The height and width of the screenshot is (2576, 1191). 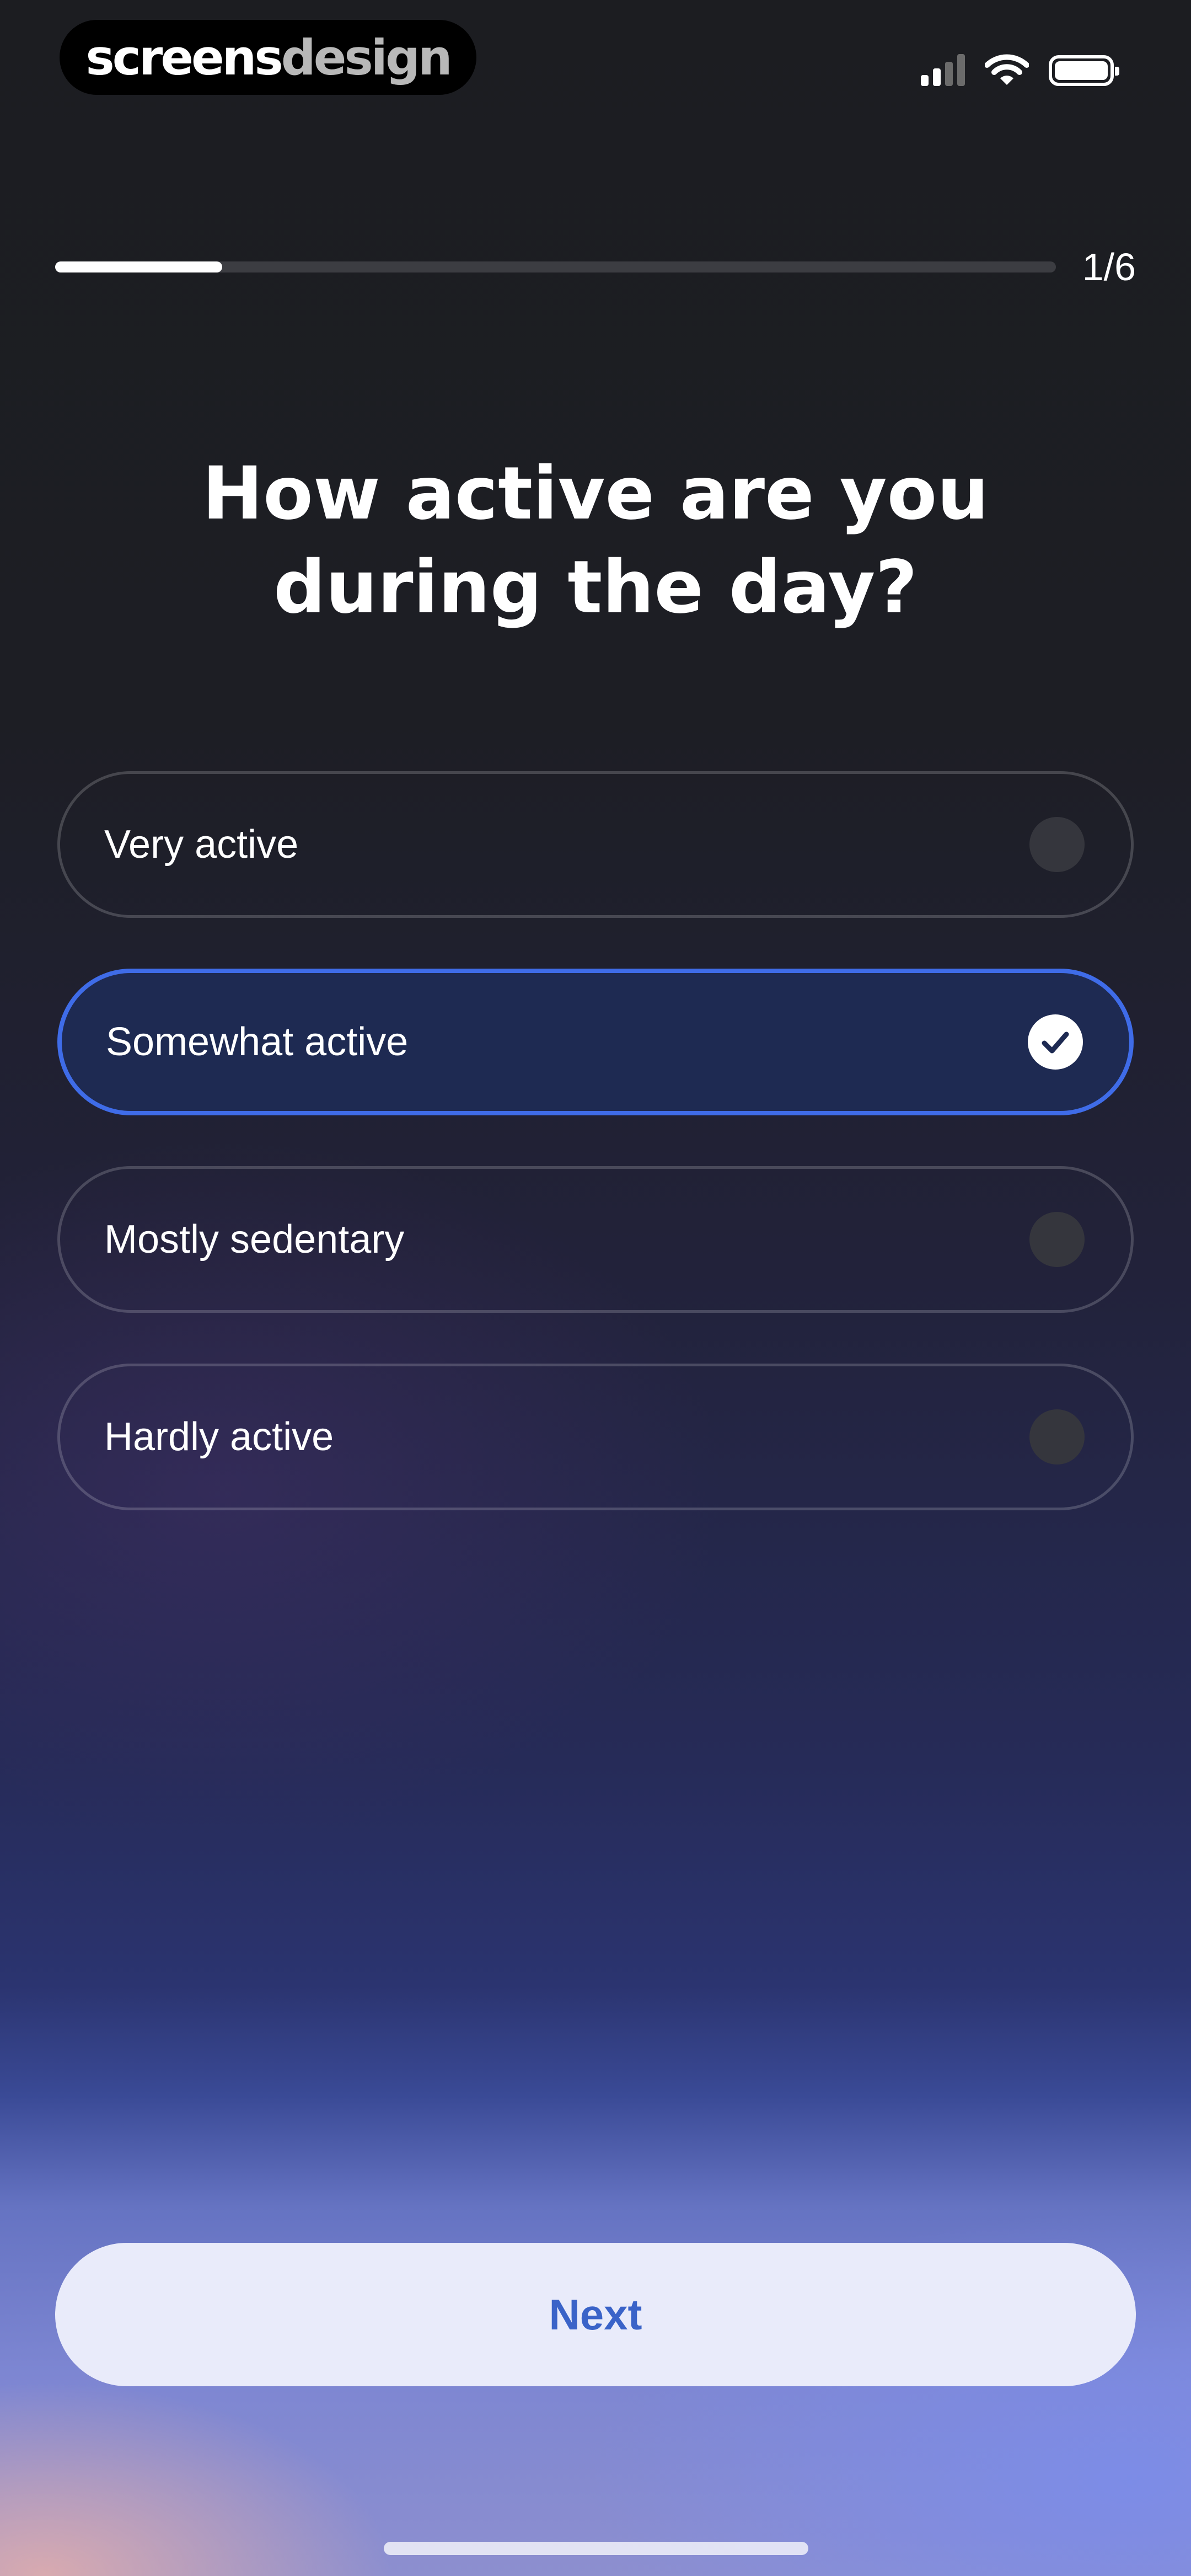 I want to click on cellular-signal-icon, so click(x=943, y=69).